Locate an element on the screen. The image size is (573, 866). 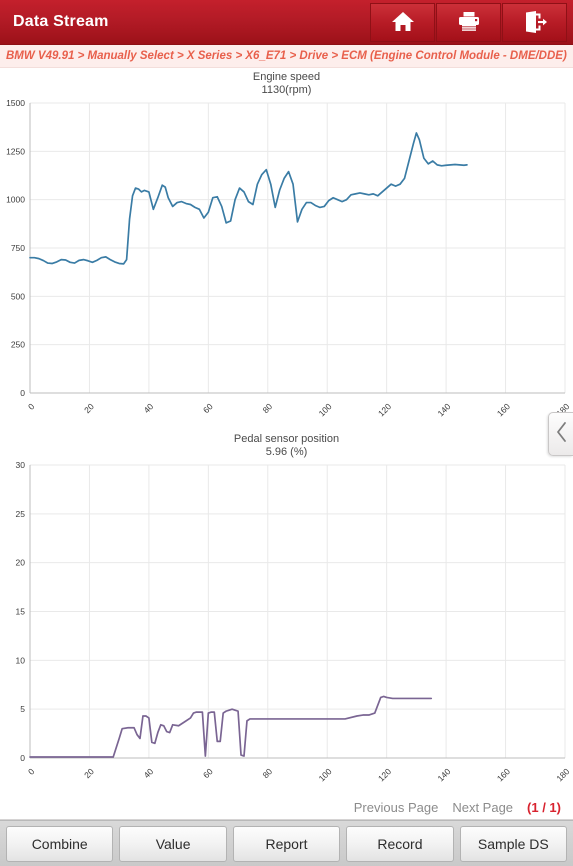
page-count-label: (1 / 1) is located at coordinates (544, 807).